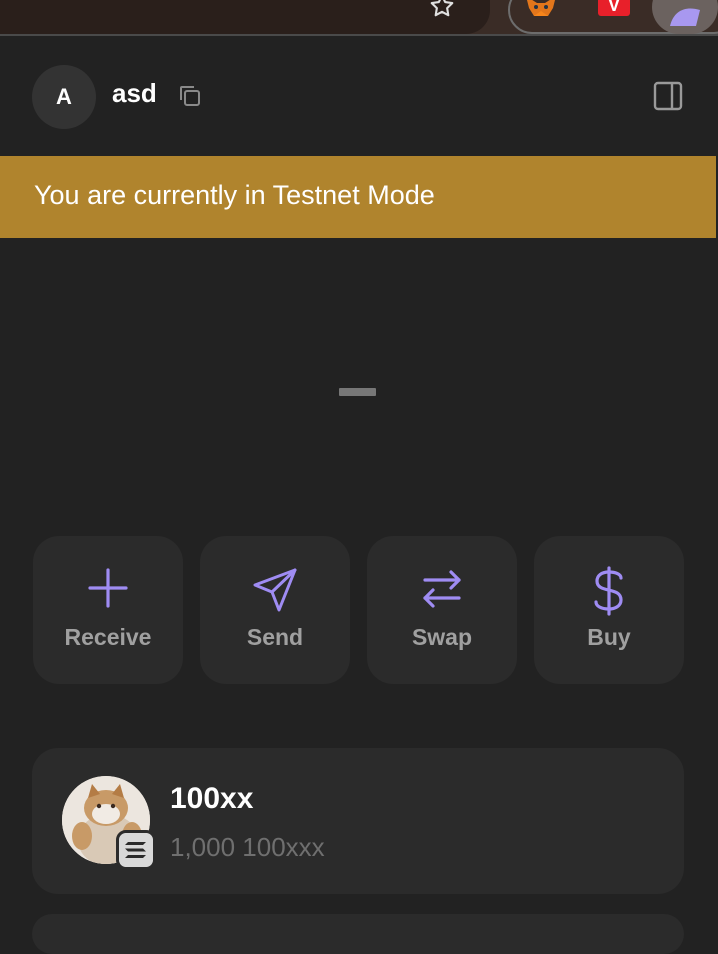  What do you see at coordinates (108, 588) in the screenshot?
I see `plus-icon` at bounding box center [108, 588].